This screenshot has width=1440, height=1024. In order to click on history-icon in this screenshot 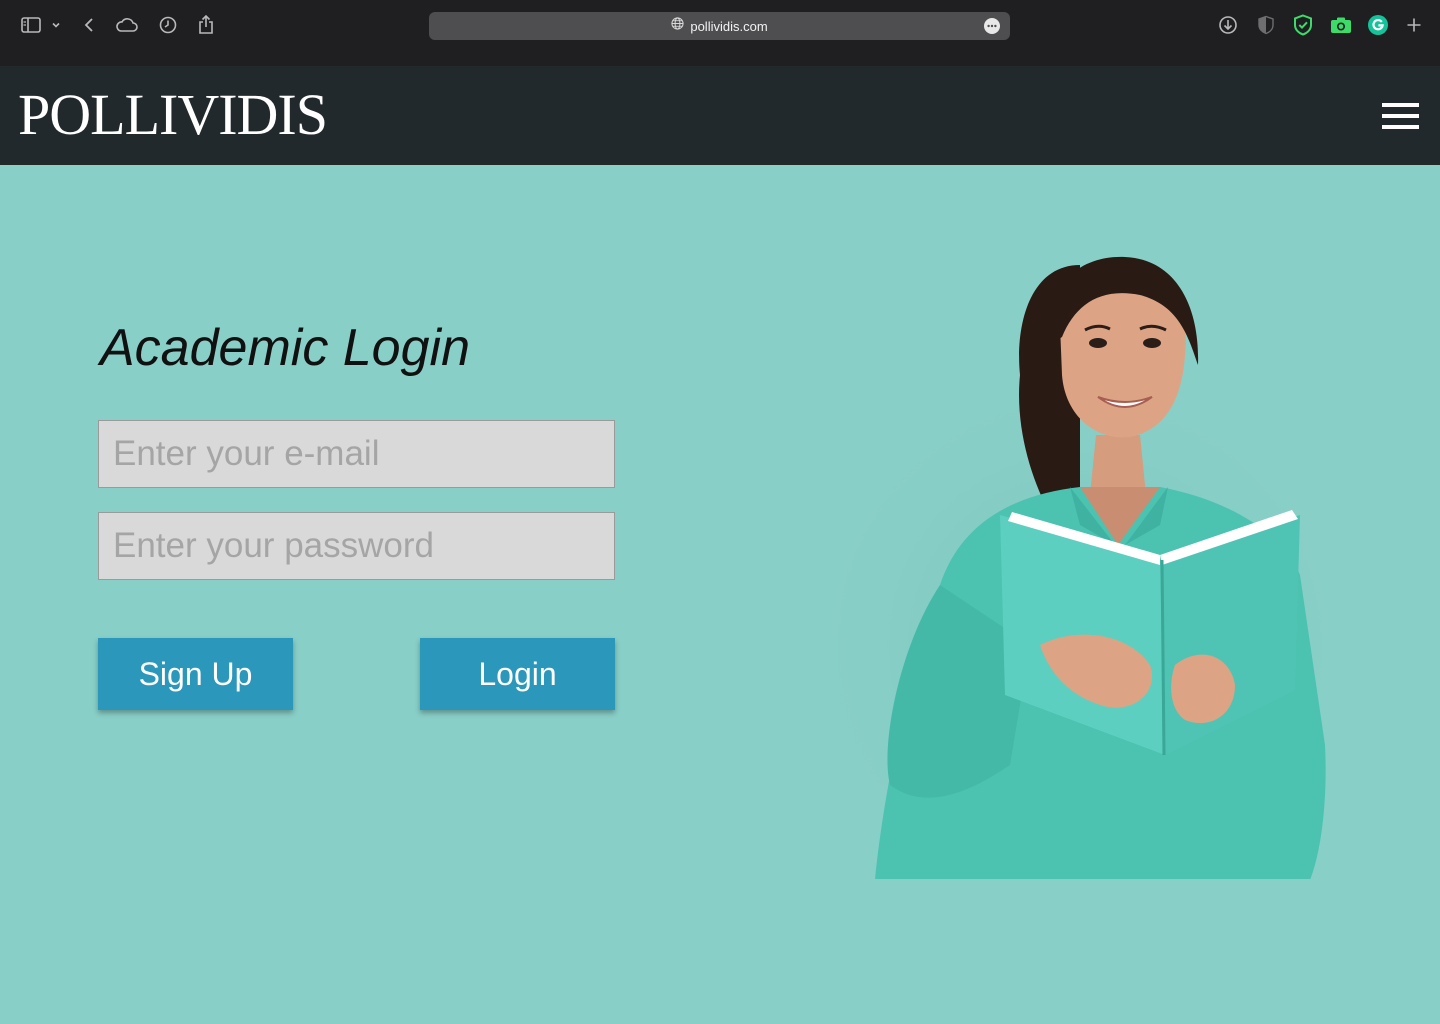, I will do `click(168, 25)`.